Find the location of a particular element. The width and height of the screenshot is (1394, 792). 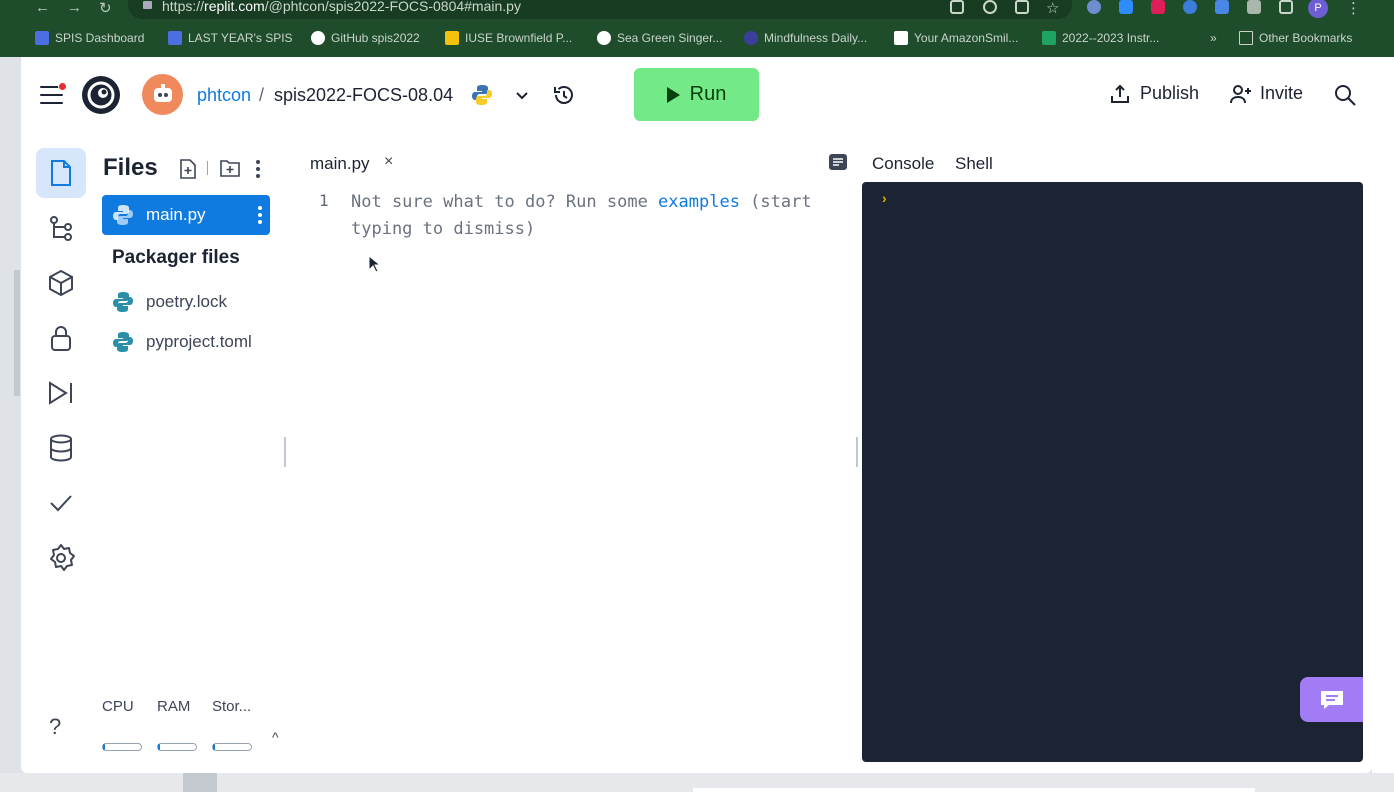

settings-tool-button is located at coordinates (61, 558).